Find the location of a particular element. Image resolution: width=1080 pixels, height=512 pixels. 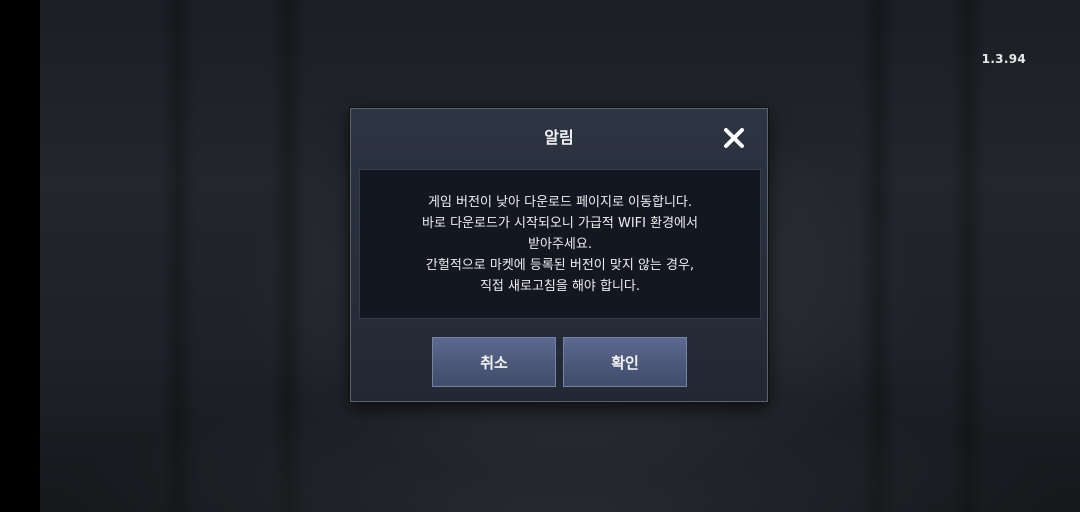

message-line: 바로 다운로드가 시작되오니 가급적 WIFI 환경에서 is located at coordinates (560, 223).